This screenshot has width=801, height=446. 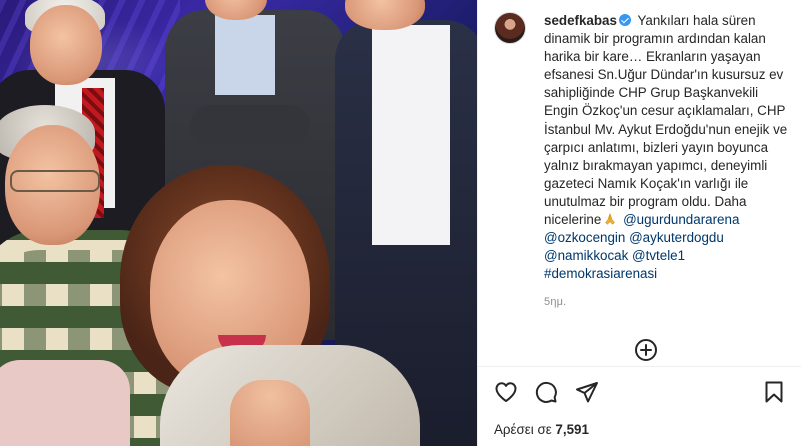 I want to click on mention-link: @ozkocengin, so click(x=584, y=237).